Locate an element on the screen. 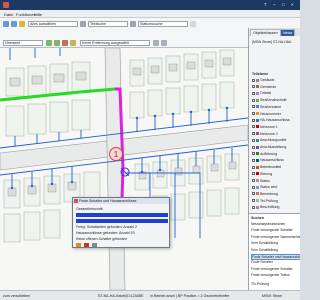 This screenshot has width=320, height=300. layer-item: Anschlusspunkte is located at coordinates (269, 140).